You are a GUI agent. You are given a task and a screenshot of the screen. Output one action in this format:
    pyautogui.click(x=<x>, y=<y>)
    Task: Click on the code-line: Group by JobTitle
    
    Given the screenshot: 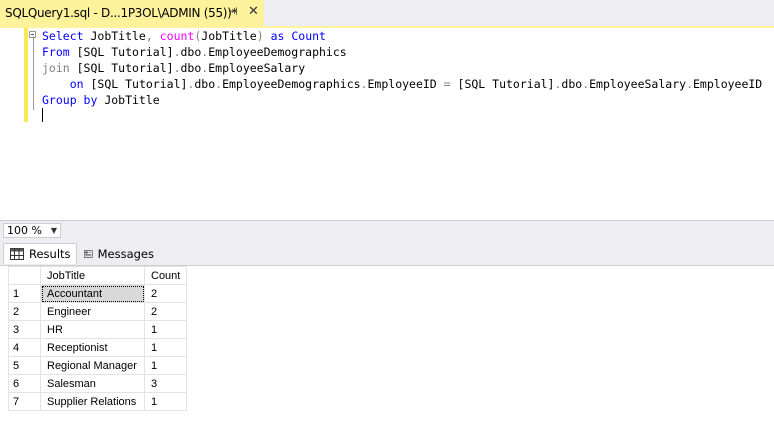 What is the action you would take?
    pyautogui.click(x=402, y=100)
    